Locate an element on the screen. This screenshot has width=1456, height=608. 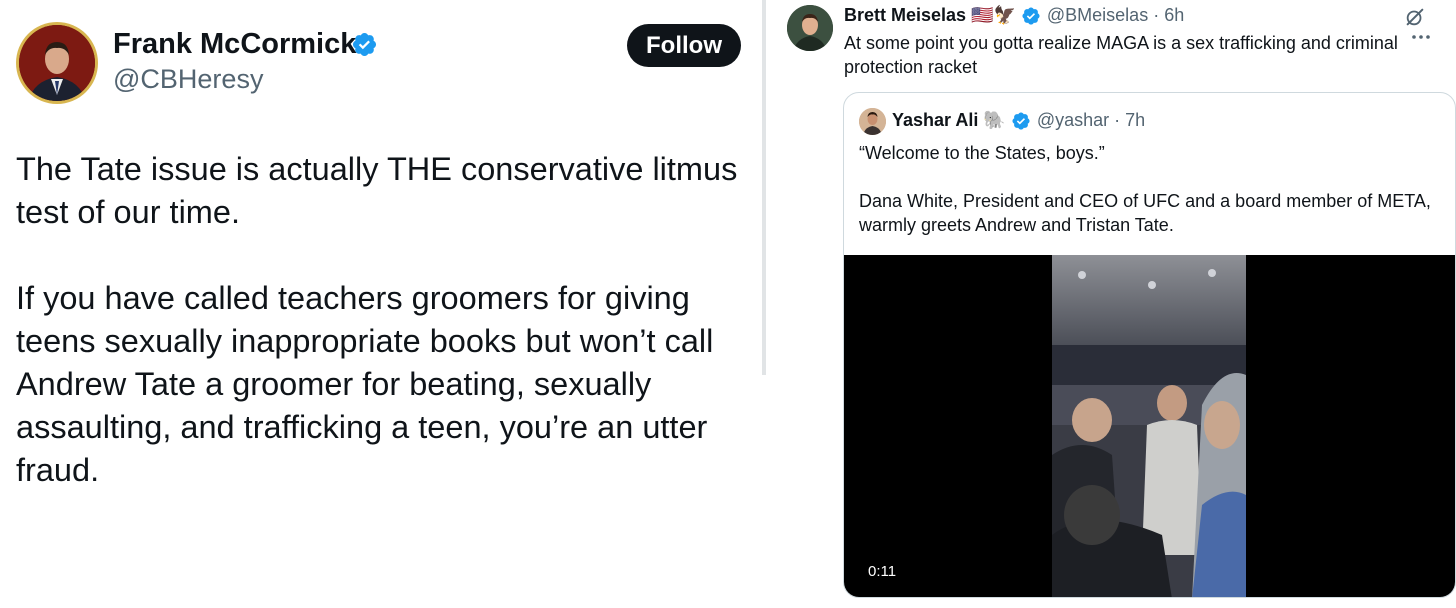
quoted-author-handle-time: @yashar · 7h is located at coordinates (1091, 120).